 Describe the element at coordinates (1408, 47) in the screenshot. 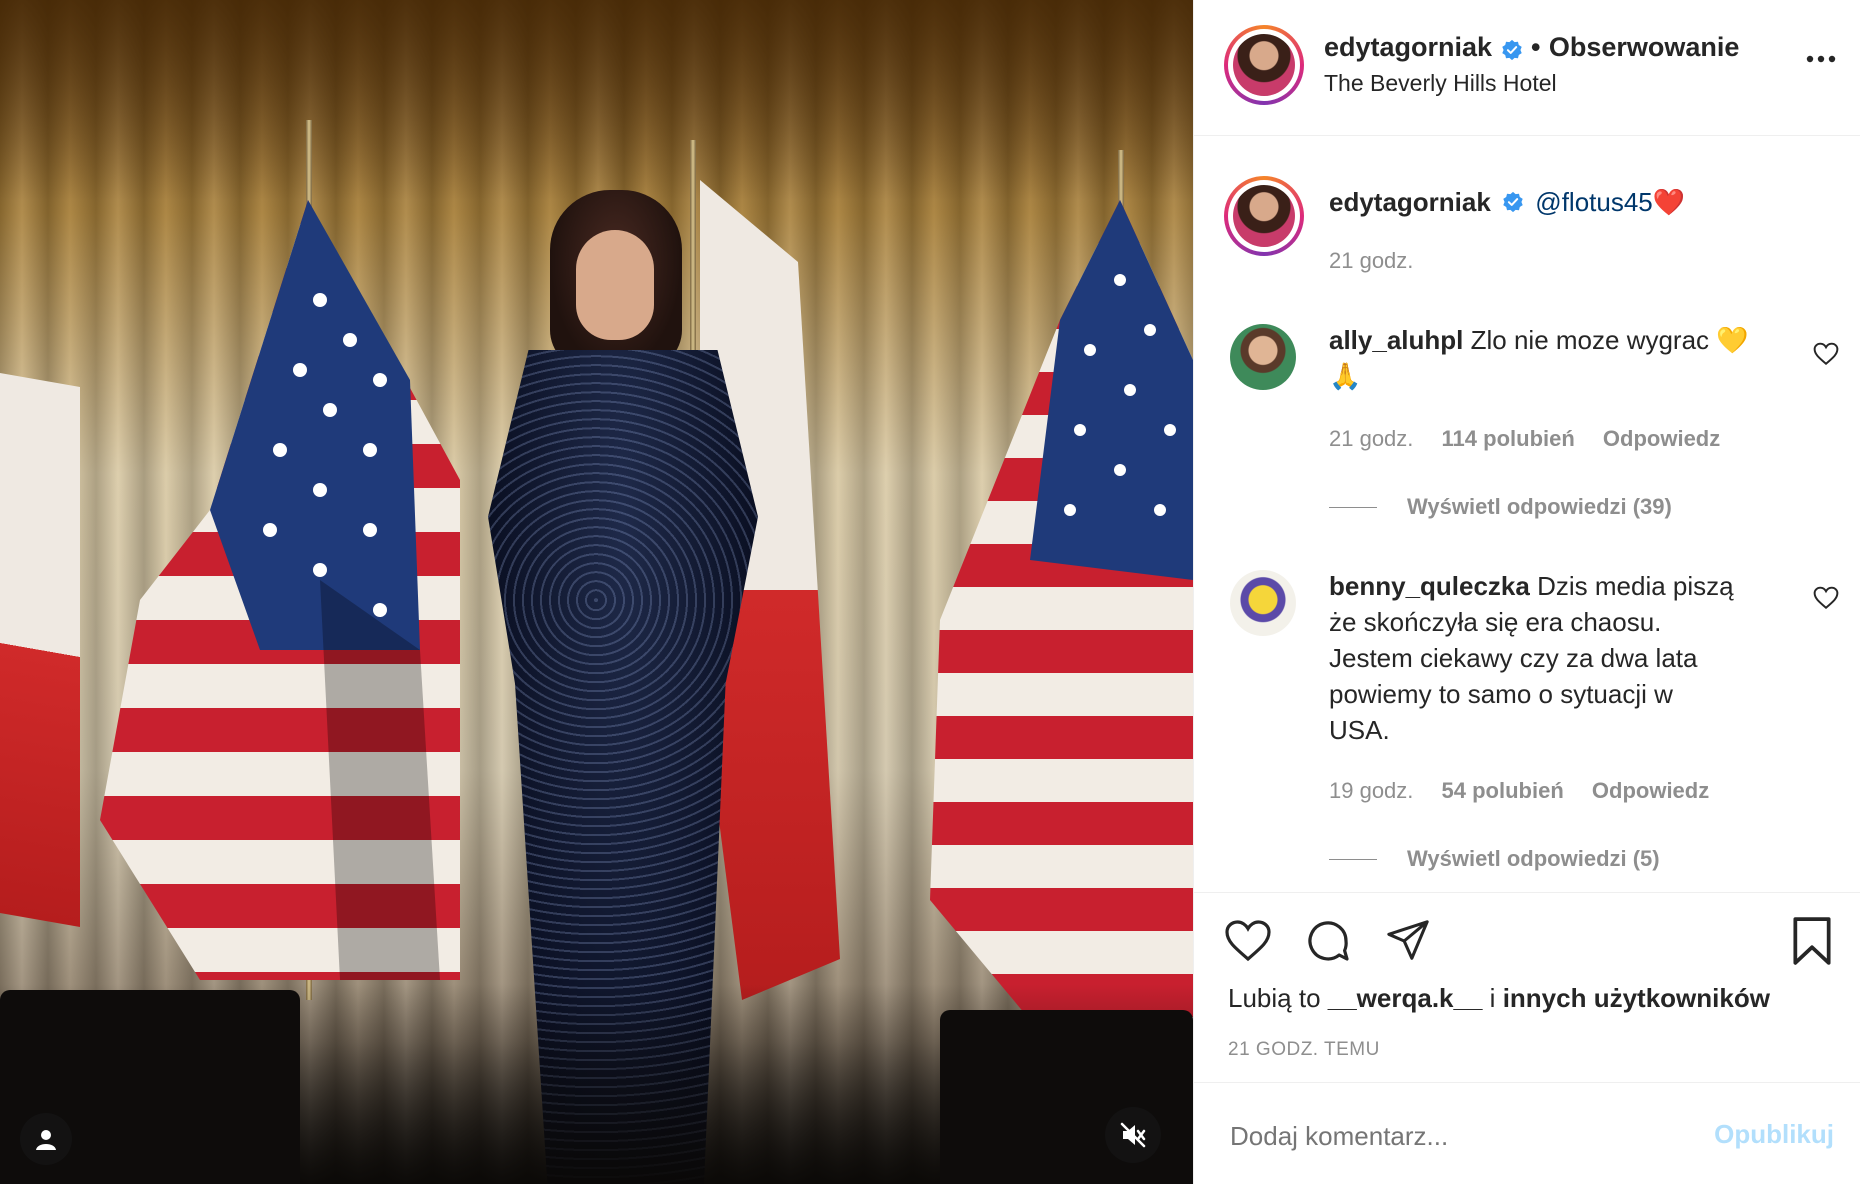

I see `author-username: edytagorniak` at that location.